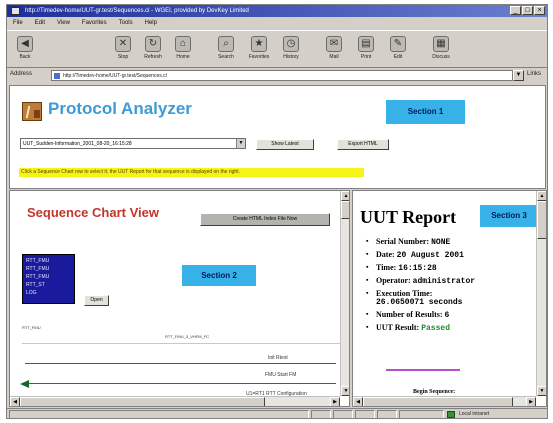 This screenshot has width=553, height=423. Describe the element at coordinates (226, 44) in the screenshot. I see `search-icon: ⌕` at that location.